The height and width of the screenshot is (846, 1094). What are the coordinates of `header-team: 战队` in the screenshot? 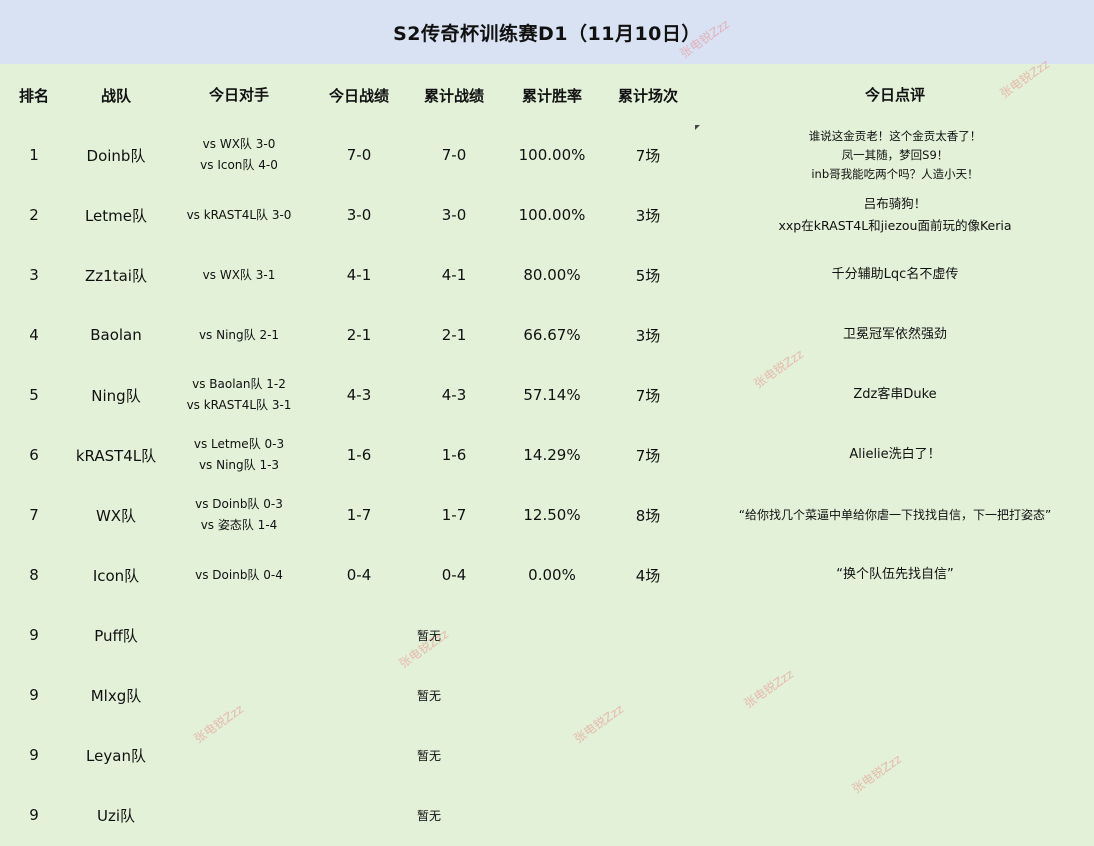 It's located at (115, 95).